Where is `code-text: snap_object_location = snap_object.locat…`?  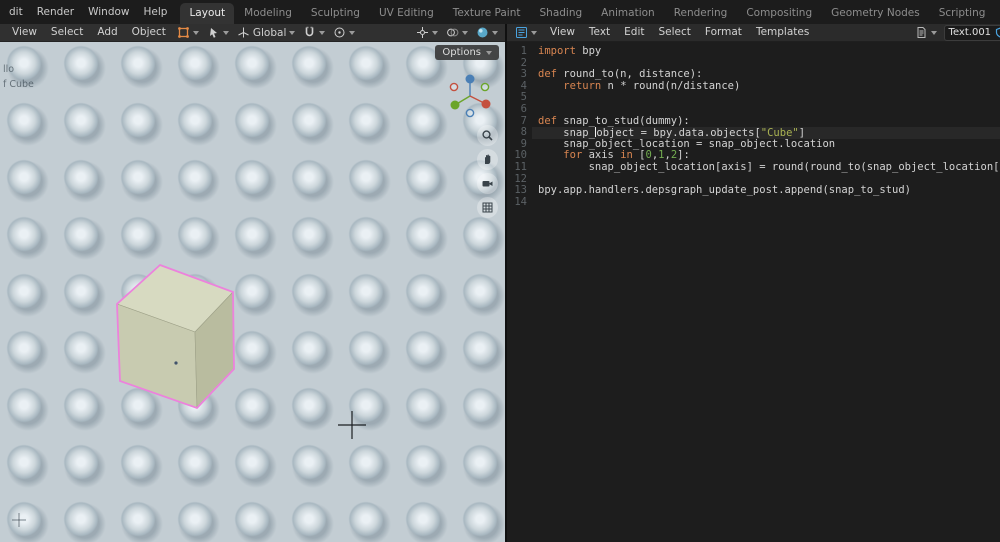
code-text: snap_object_location = snap_object.locat… is located at coordinates (687, 143).